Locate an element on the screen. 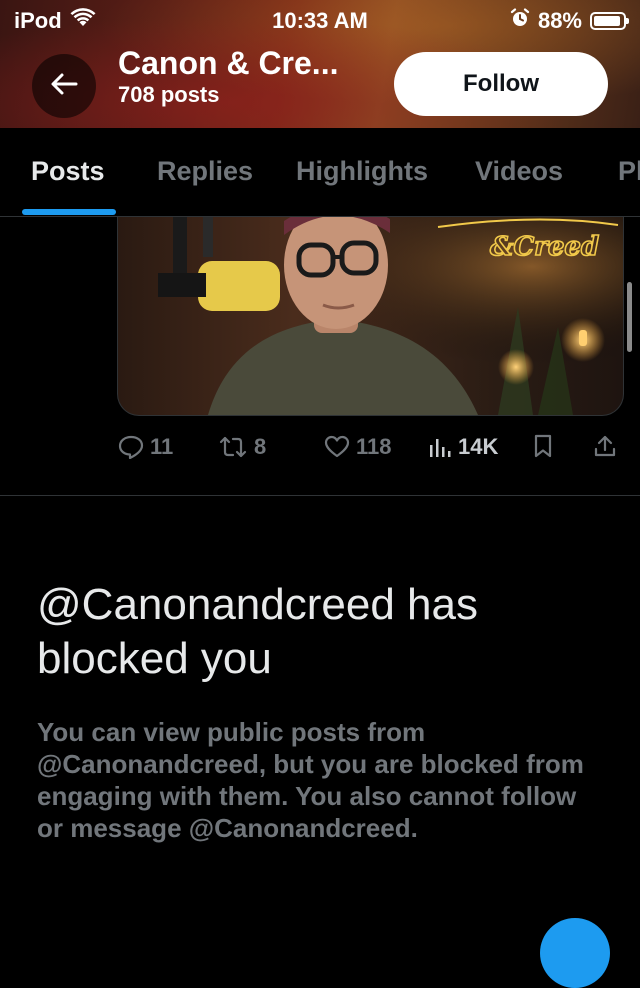 The height and width of the screenshot is (988, 640). back-button is located at coordinates (64, 86).